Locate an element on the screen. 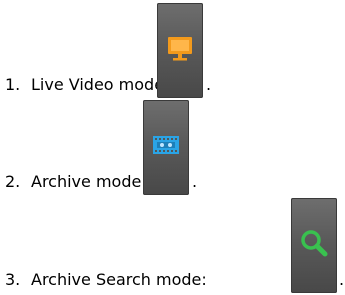  mode-label: Archive mode: is located at coordinates (89, 181).